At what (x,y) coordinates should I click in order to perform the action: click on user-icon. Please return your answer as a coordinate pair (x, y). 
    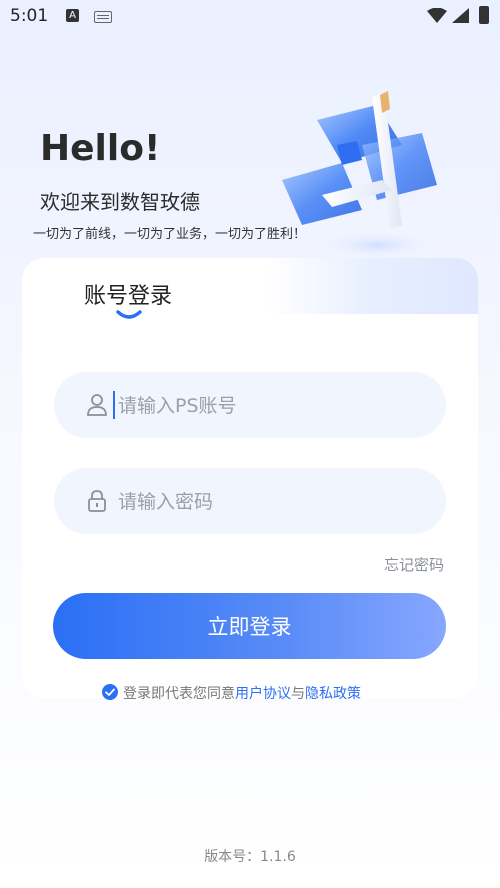
    Looking at the image, I should click on (97, 405).